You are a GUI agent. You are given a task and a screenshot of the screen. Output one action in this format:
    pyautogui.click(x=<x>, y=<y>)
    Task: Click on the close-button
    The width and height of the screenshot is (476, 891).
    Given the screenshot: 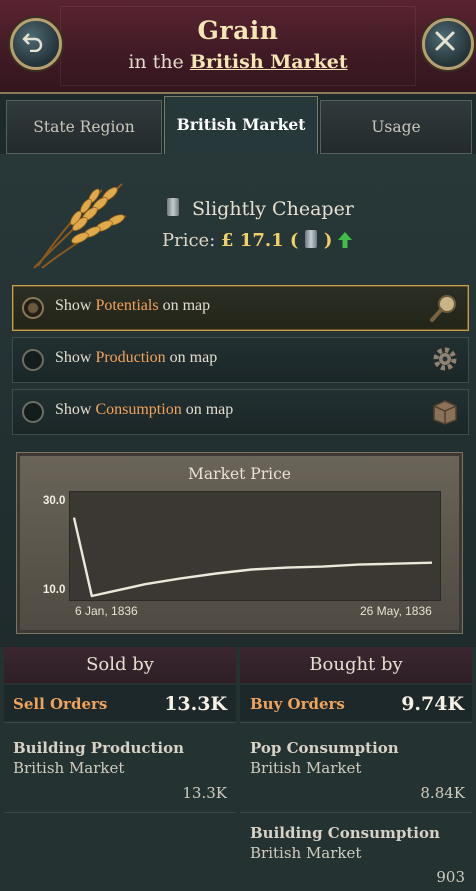 What is the action you would take?
    pyautogui.click(x=448, y=44)
    